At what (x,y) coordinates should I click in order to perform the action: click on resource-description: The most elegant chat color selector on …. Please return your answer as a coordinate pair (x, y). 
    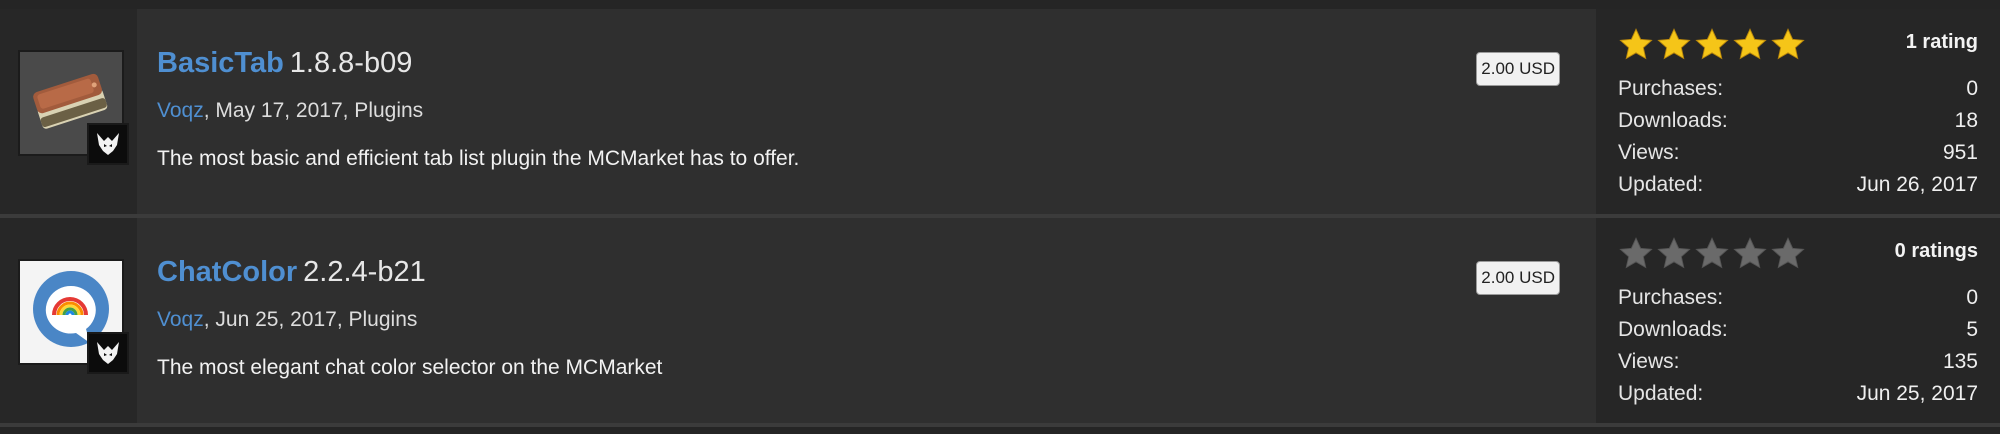
    Looking at the image, I should click on (410, 367).